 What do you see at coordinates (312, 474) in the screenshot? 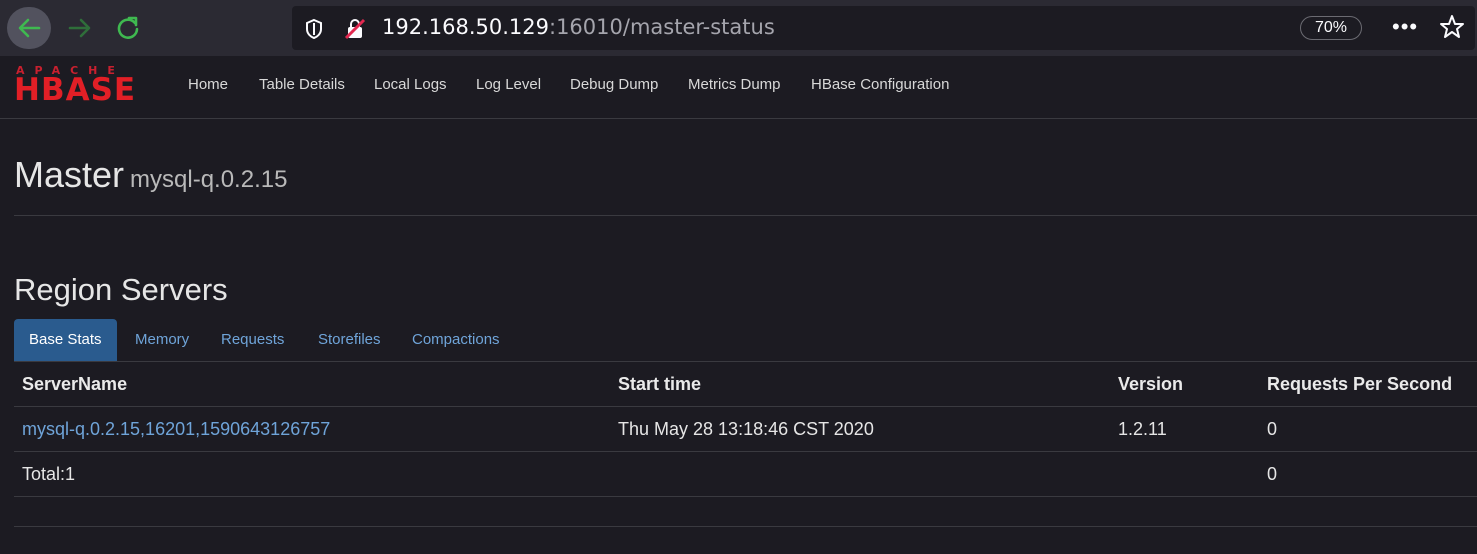
I see `total-label: Total:1` at bounding box center [312, 474].